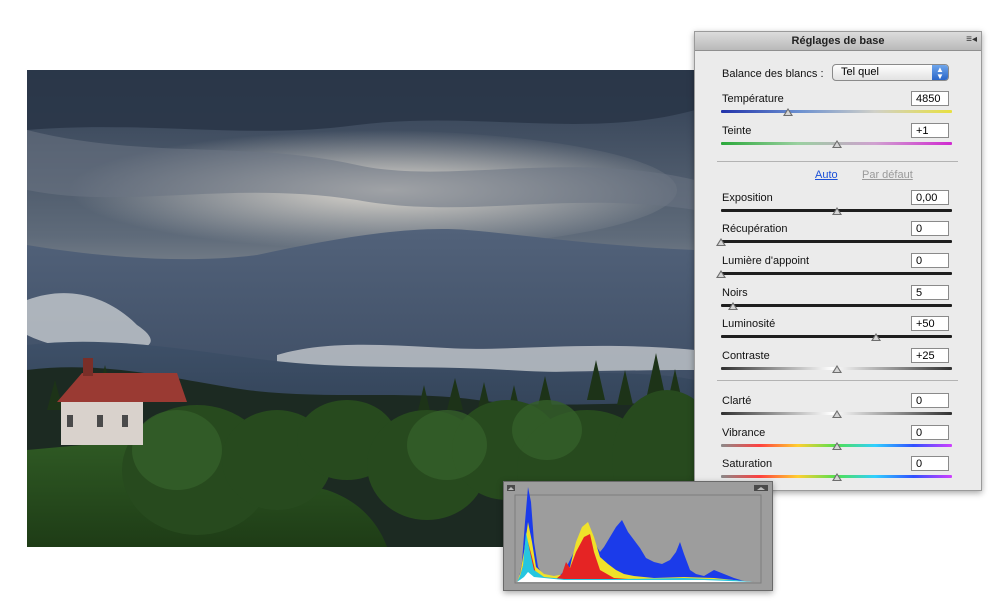 Image resolution: width=1000 pixels, height=614 pixels. What do you see at coordinates (930, 98) in the screenshot?
I see `temperature-field: 4850` at bounding box center [930, 98].